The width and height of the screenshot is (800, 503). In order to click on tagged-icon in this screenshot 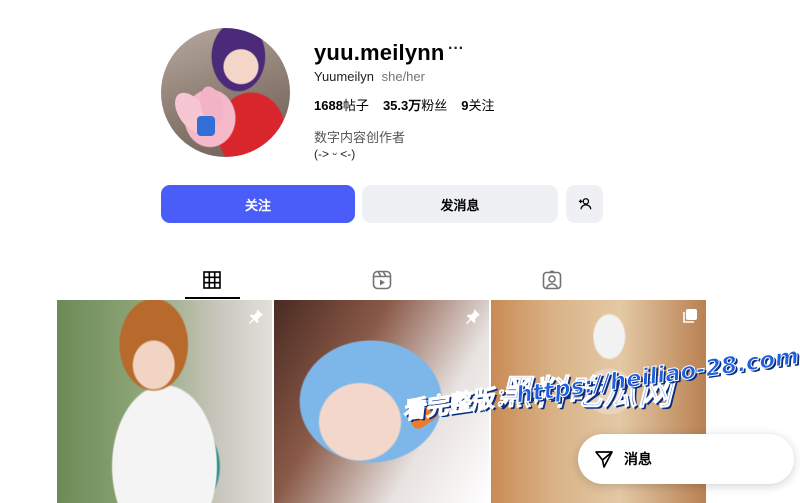, I will do `click(552, 280)`.